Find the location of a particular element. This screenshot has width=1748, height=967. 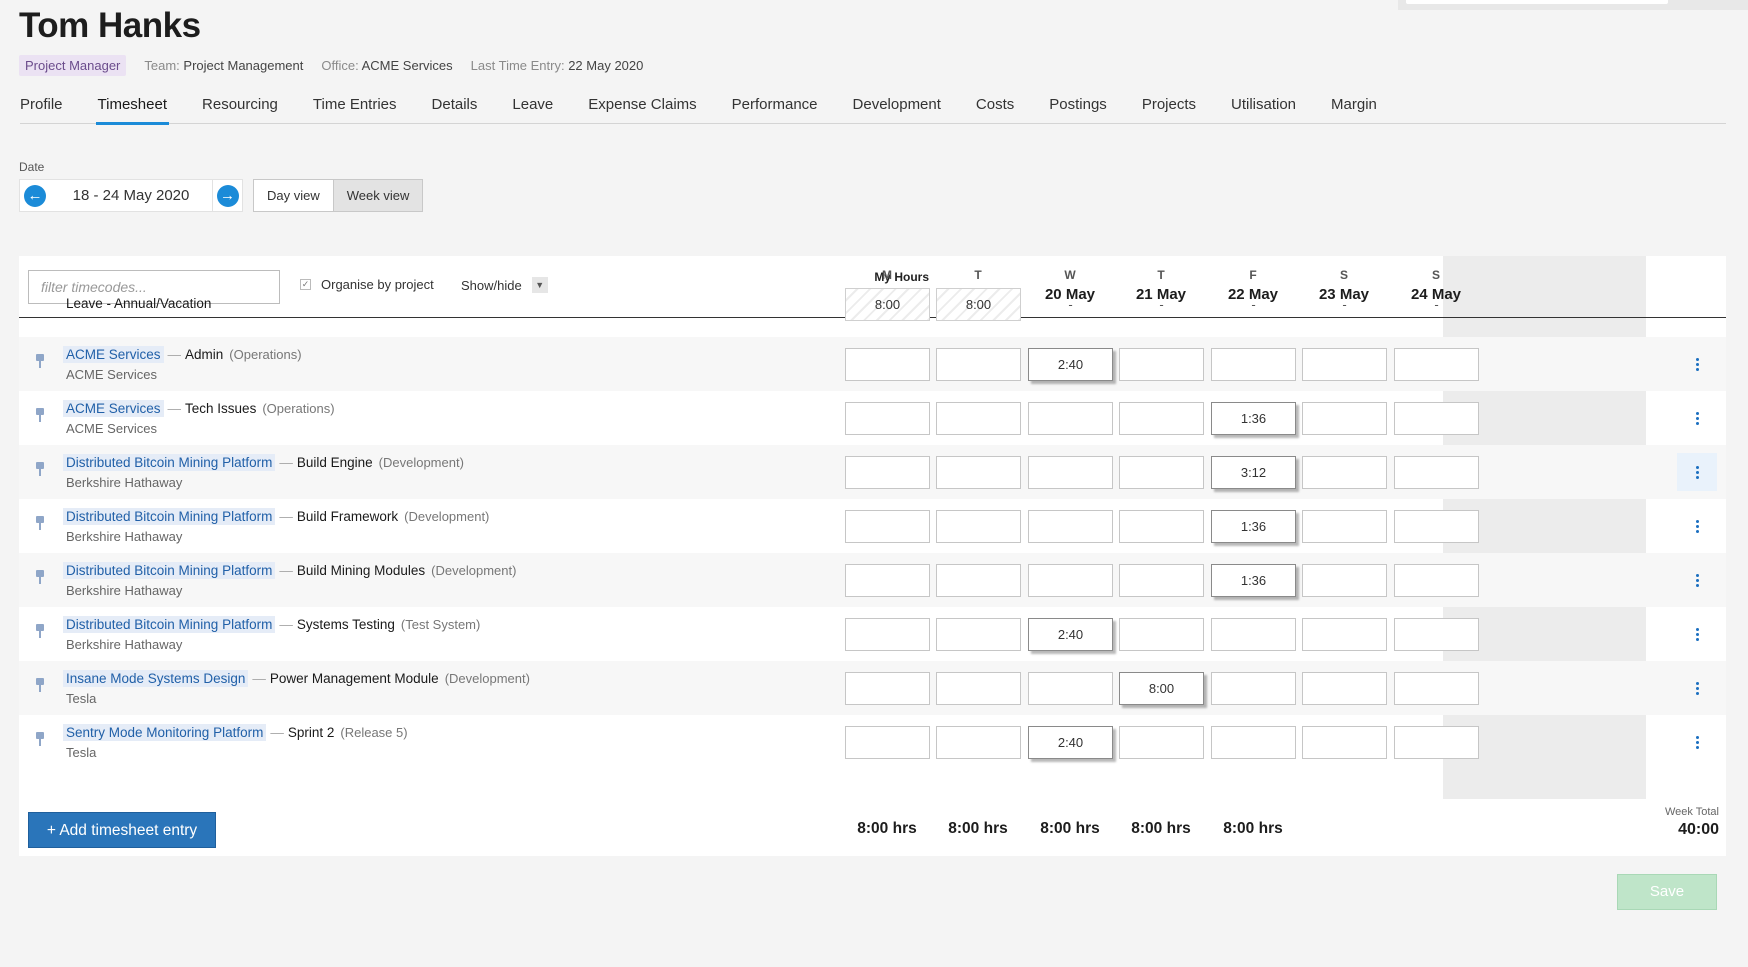

save-button: Save is located at coordinates (1667, 892).